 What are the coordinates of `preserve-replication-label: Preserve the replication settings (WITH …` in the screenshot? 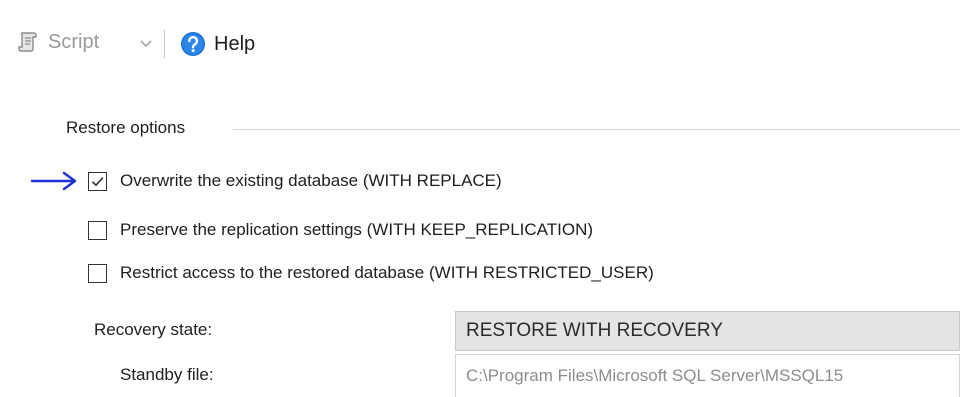 It's located at (356, 230).